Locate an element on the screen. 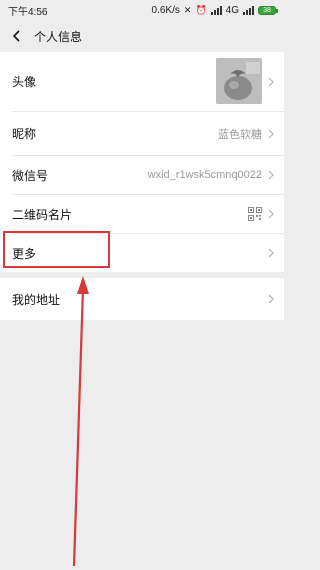 The width and height of the screenshot is (320, 570). row-nickname: 昵称 蓝色软糖 is located at coordinates (142, 133).